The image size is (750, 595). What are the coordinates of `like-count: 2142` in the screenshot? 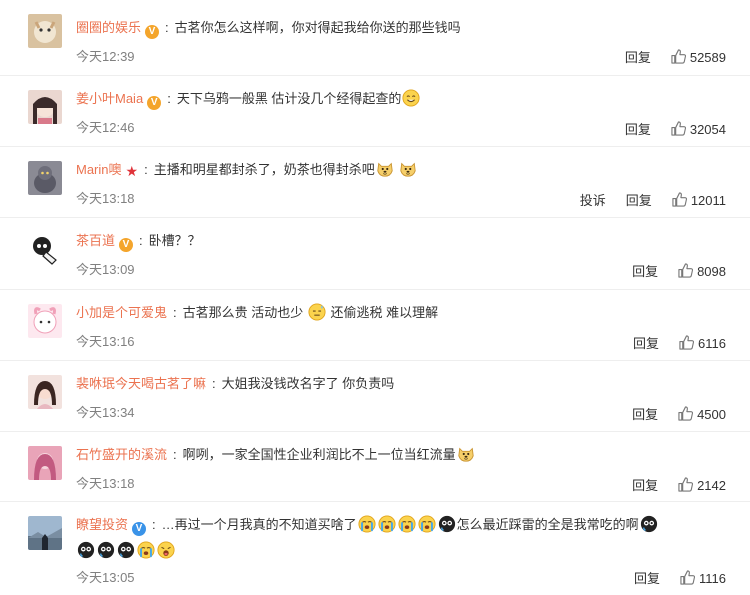 It's located at (711, 485).